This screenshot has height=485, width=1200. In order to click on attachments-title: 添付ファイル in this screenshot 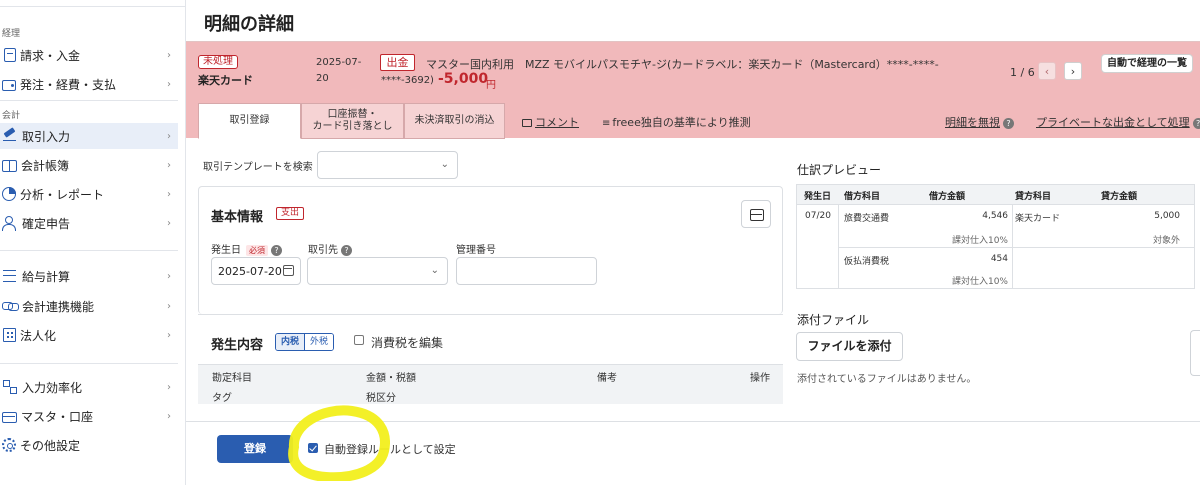, I will do `click(833, 320)`.